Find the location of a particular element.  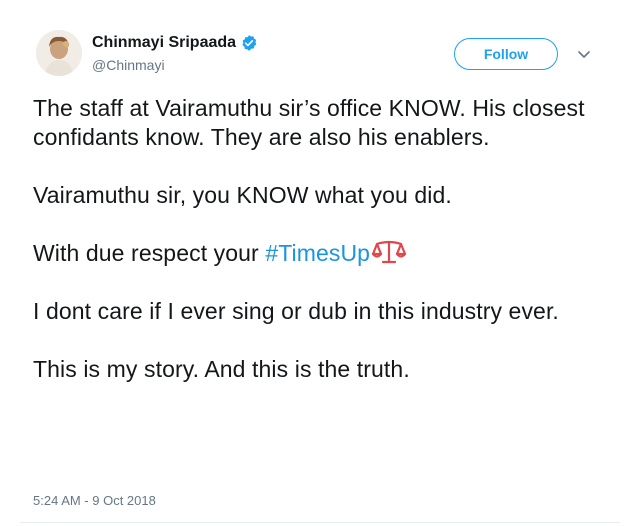

author-names: Chinmayi Sripaada @Chinmayi is located at coordinates (175, 53).